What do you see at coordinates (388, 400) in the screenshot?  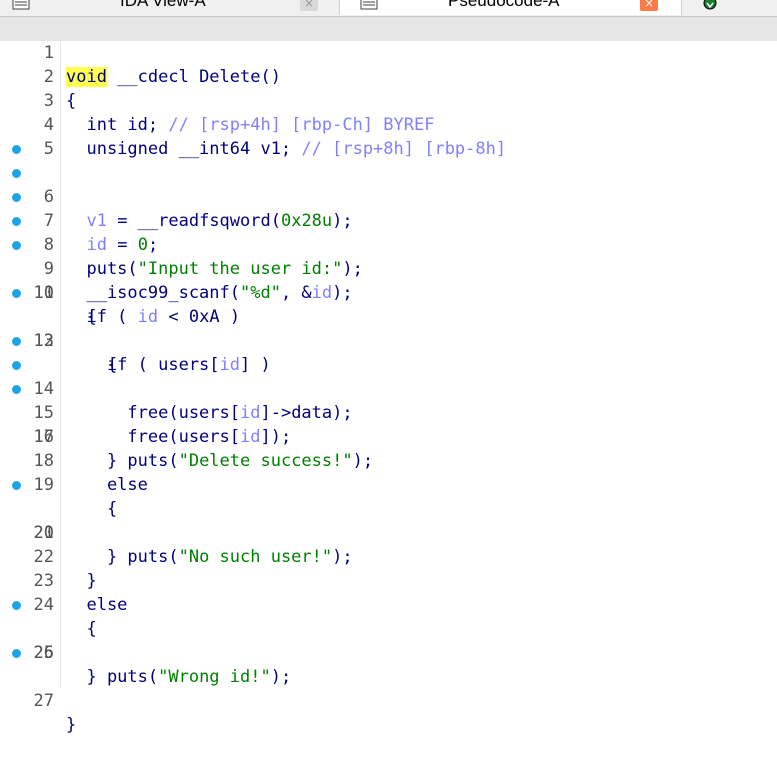 I see `code-line: 15 free(users[id]);` at bounding box center [388, 400].